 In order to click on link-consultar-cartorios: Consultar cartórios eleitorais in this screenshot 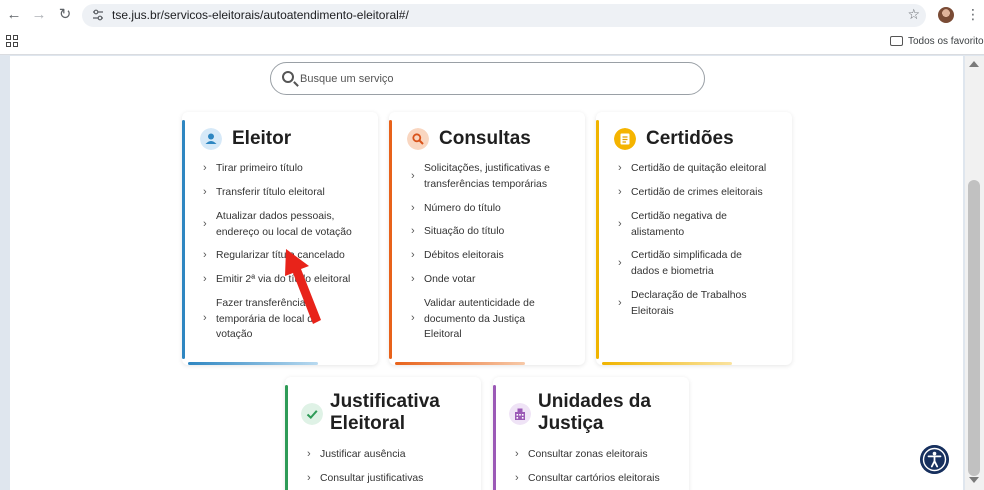, I will do `click(587, 479)`.